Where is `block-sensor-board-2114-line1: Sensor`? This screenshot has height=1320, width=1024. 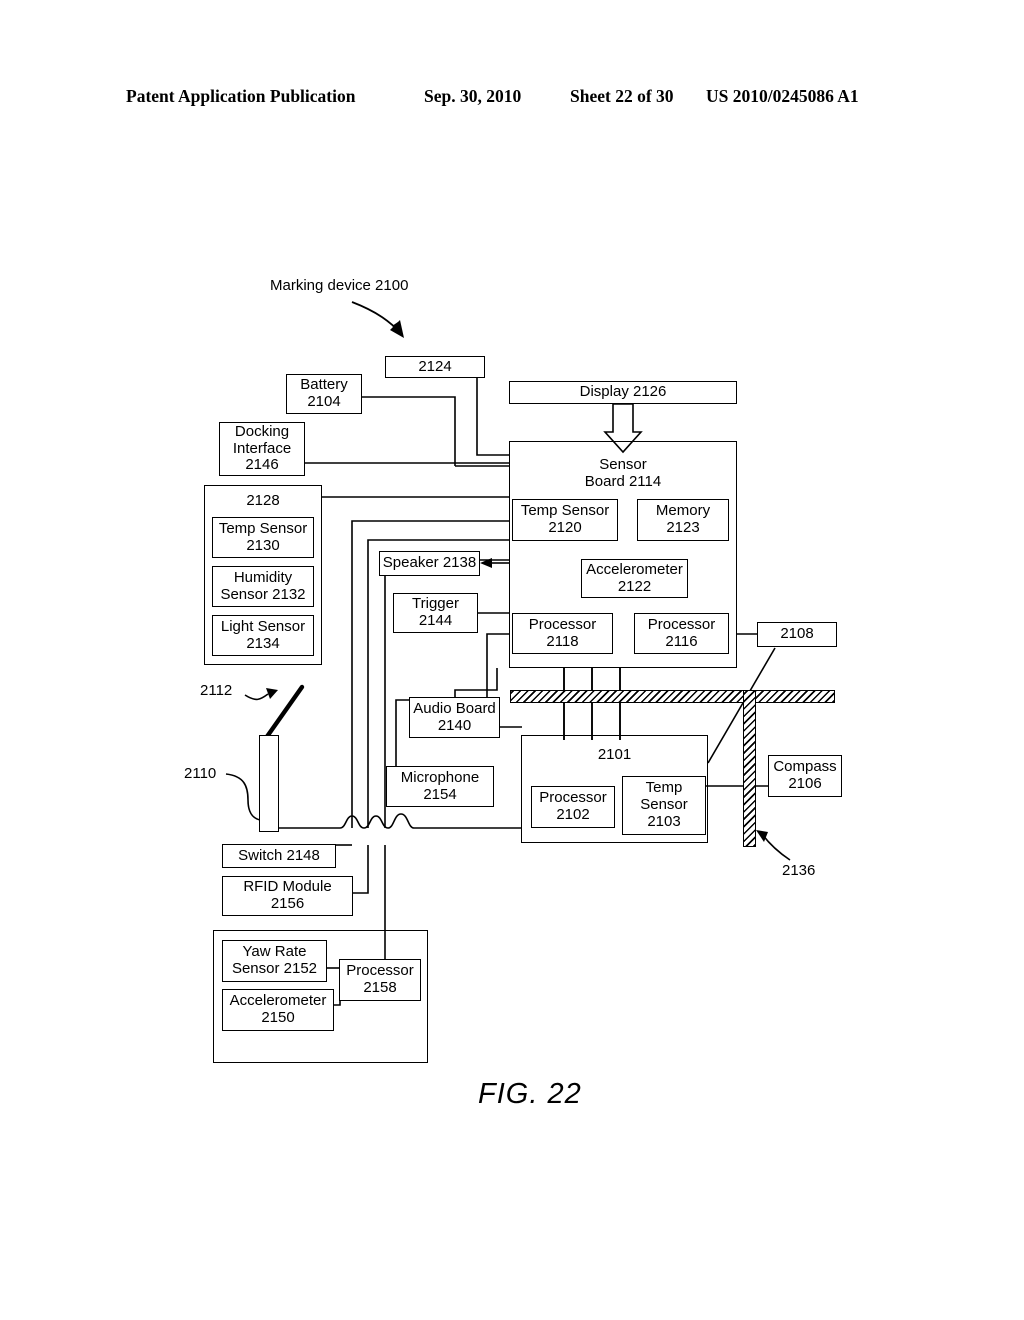 block-sensor-board-2114-line1: Sensor is located at coordinates (623, 464).